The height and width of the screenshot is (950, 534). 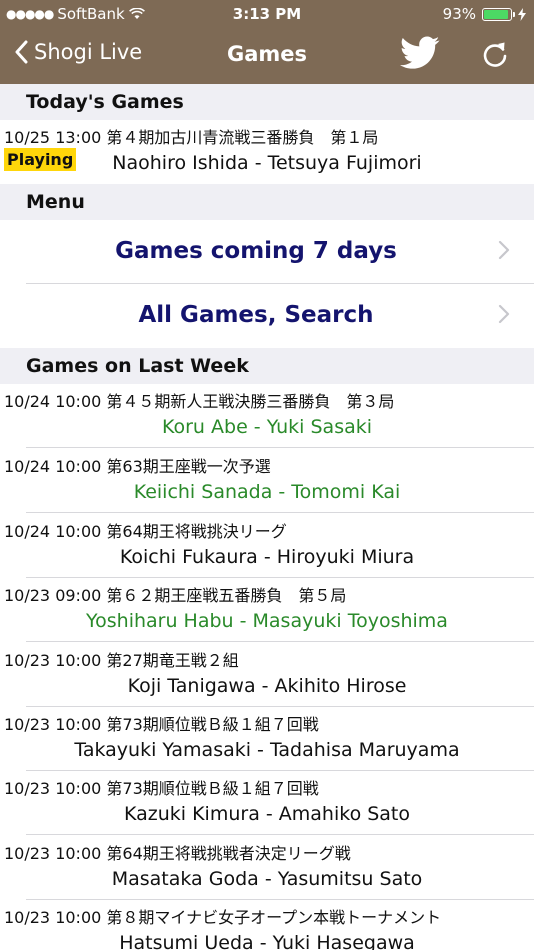 I want to click on menu-item-label: Games coming 7 days, so click(x=256, y=251).